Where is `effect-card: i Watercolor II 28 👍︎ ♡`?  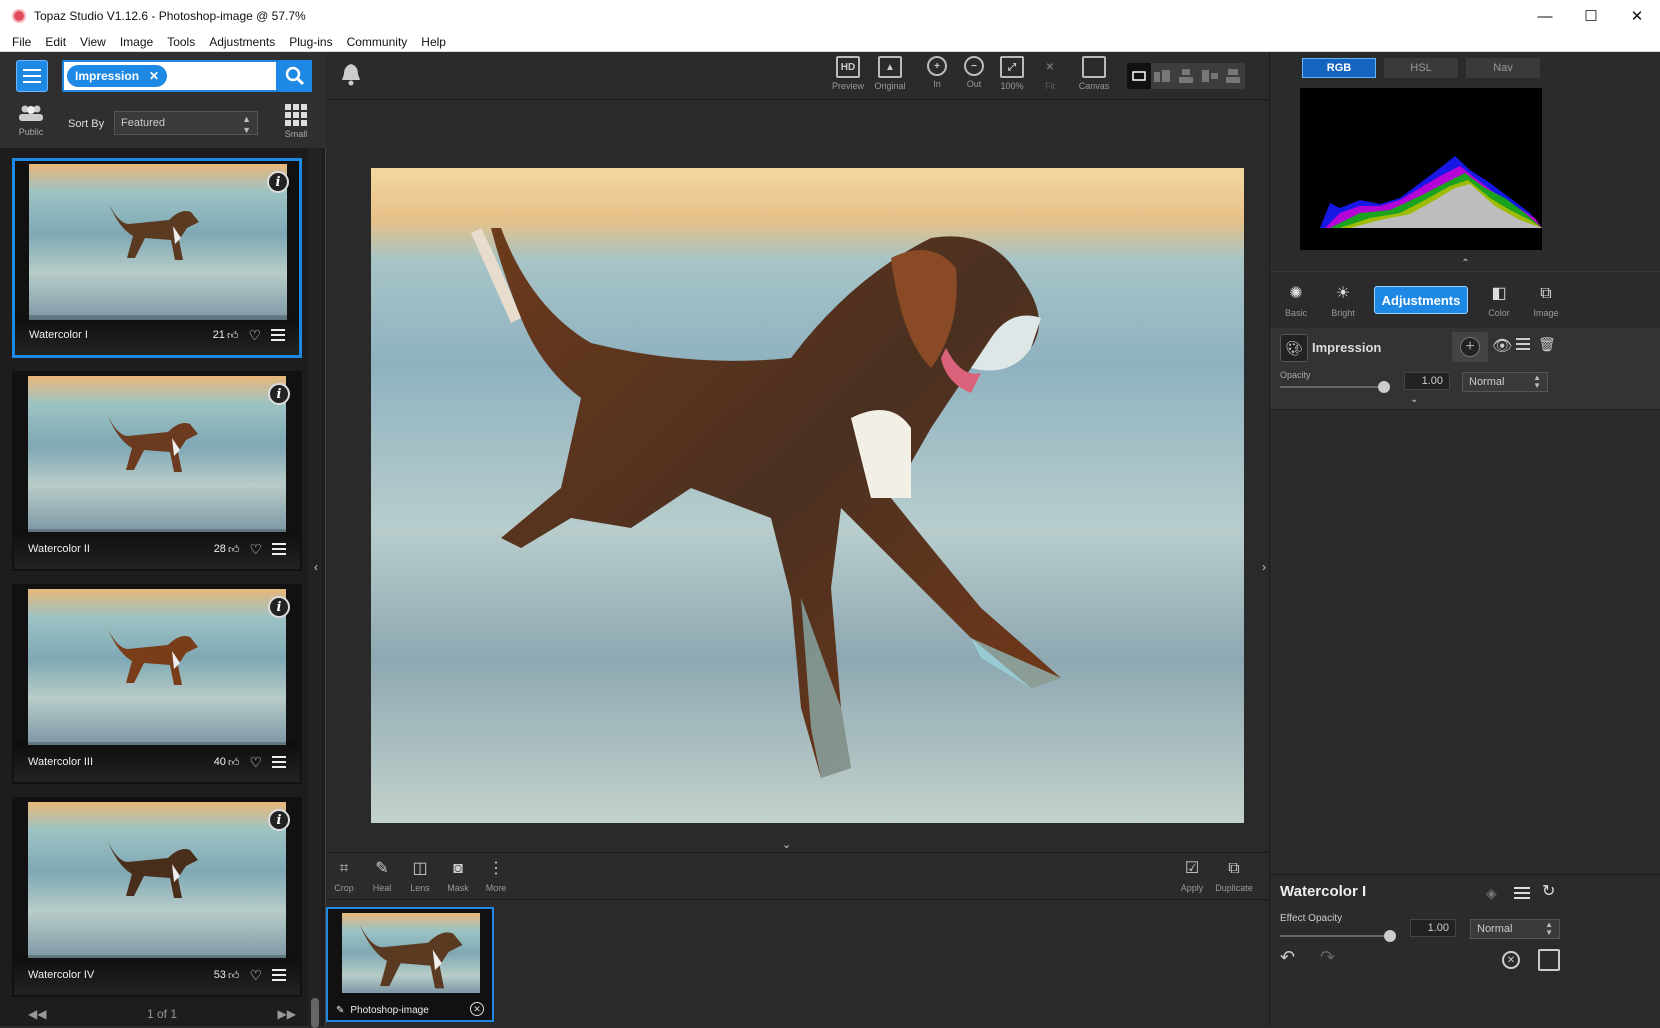 effect-card: i Watercolor II 28 👍︎ ♡ is located at coordinates (157, 471).